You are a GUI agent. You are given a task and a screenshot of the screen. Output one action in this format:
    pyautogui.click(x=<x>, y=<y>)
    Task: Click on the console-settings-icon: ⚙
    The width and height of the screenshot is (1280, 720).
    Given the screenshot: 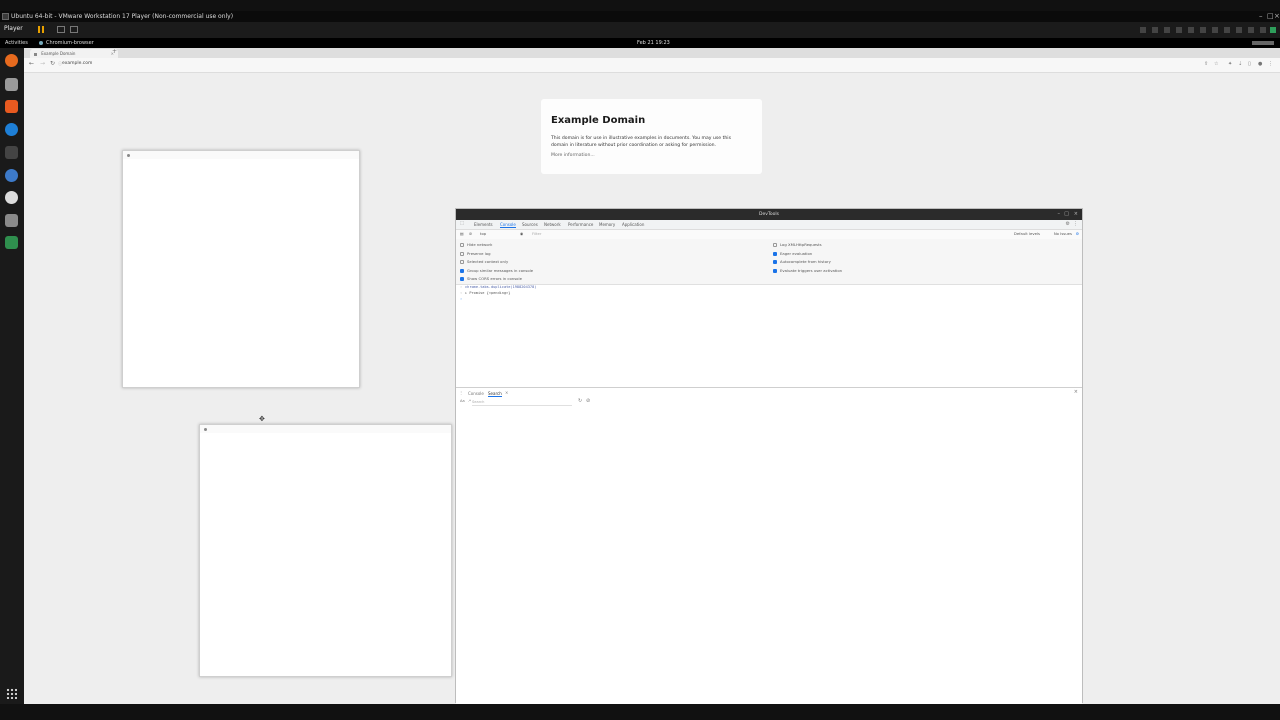 What is the action you would take?
    pyautogui.click(x=1077, y=233)
    